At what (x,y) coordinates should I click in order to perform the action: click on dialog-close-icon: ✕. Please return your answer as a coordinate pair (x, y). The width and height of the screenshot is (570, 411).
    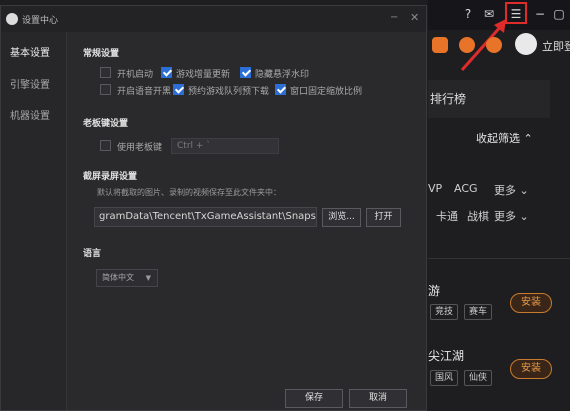
    Looking at the image, I should click on (414, 17).